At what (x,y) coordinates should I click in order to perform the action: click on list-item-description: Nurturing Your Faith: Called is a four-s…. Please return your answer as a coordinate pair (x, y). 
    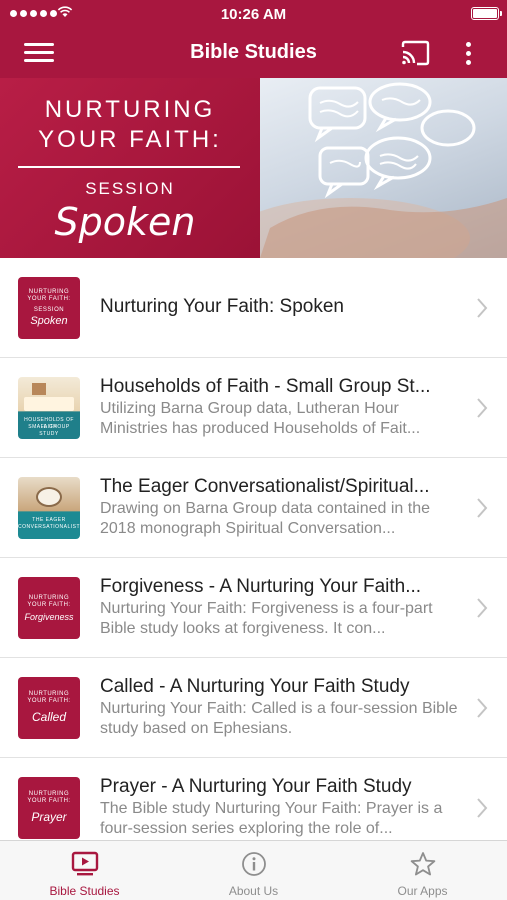
    Looking at the image, I should click on (279, 718).